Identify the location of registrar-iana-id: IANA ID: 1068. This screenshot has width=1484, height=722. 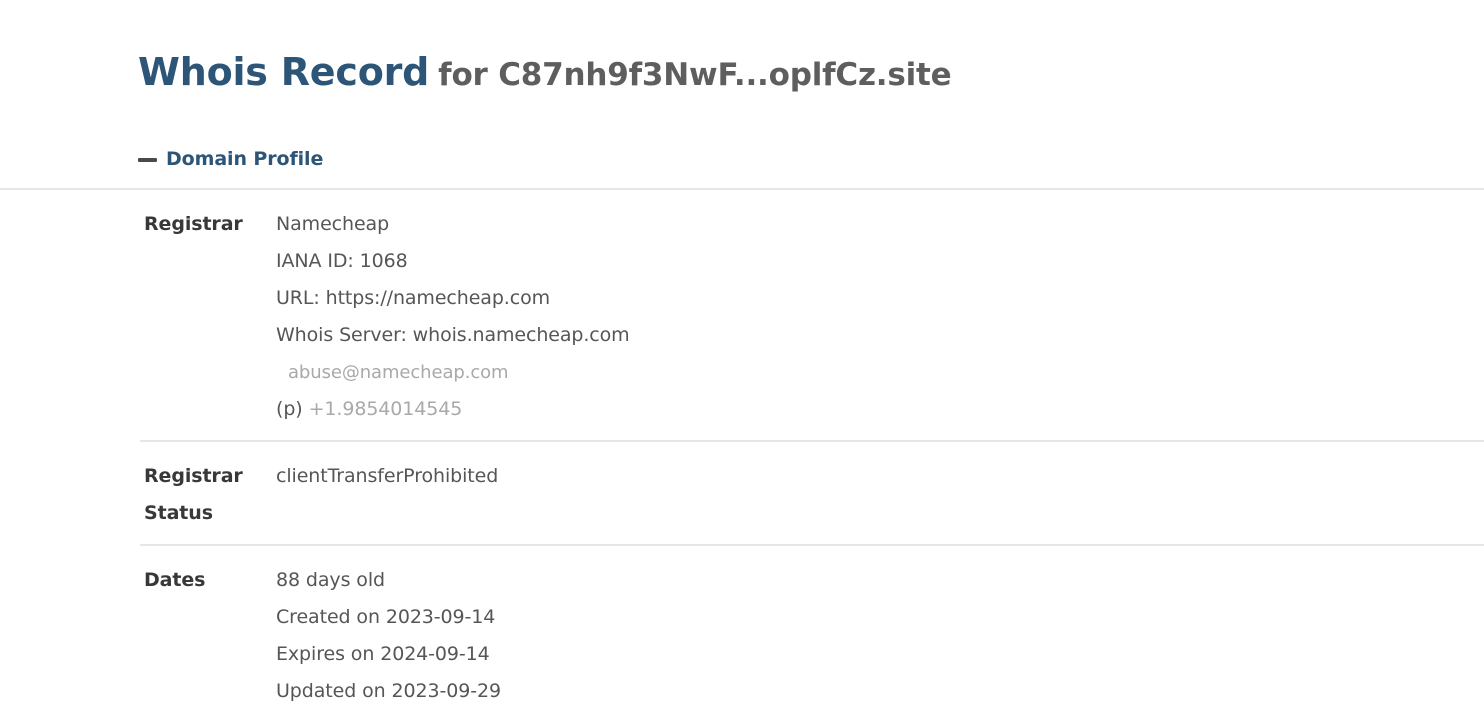
(342, 261).